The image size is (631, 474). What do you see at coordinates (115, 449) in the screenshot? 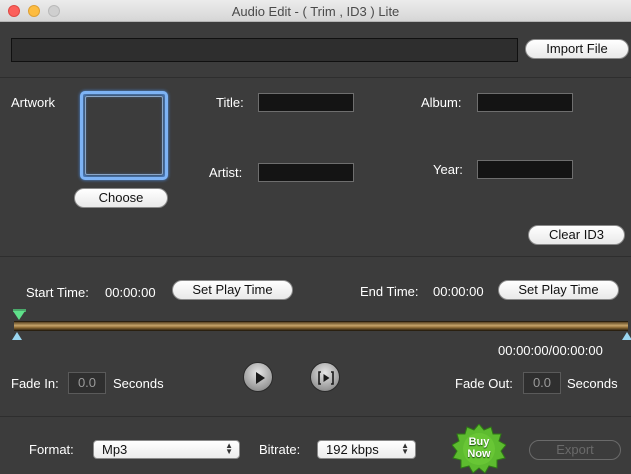
I see `format-select-value: Mp3` at bounding box center [115, 449].